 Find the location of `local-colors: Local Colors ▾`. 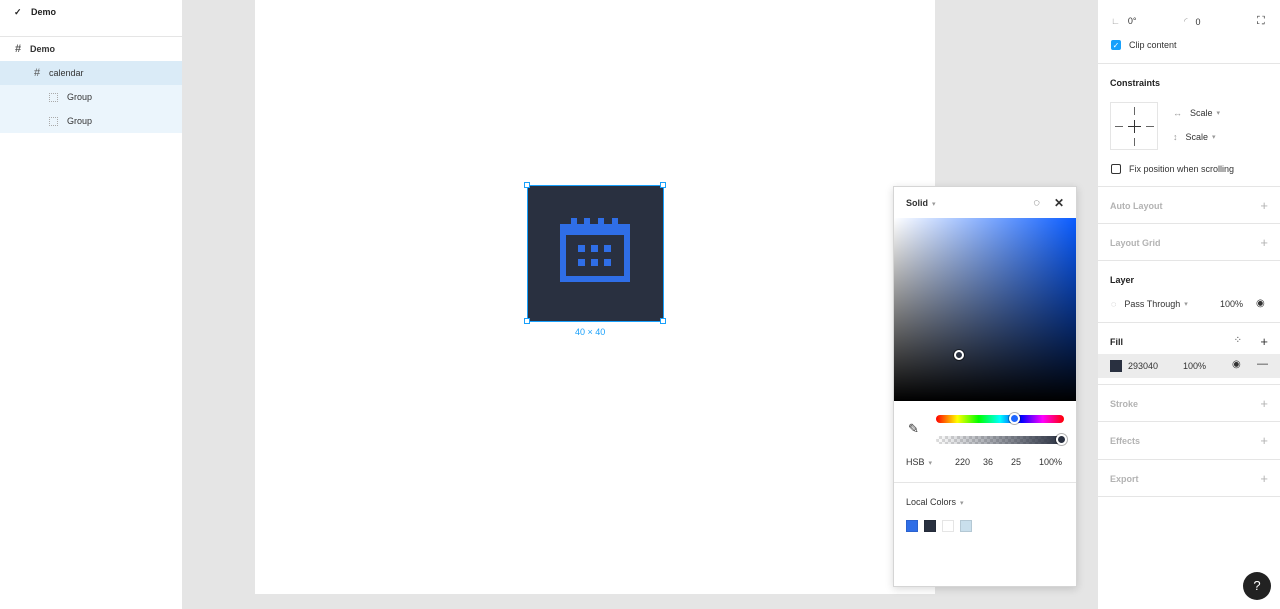

local-colors: Local Colors ▾ is located at coordinates (985, 507).